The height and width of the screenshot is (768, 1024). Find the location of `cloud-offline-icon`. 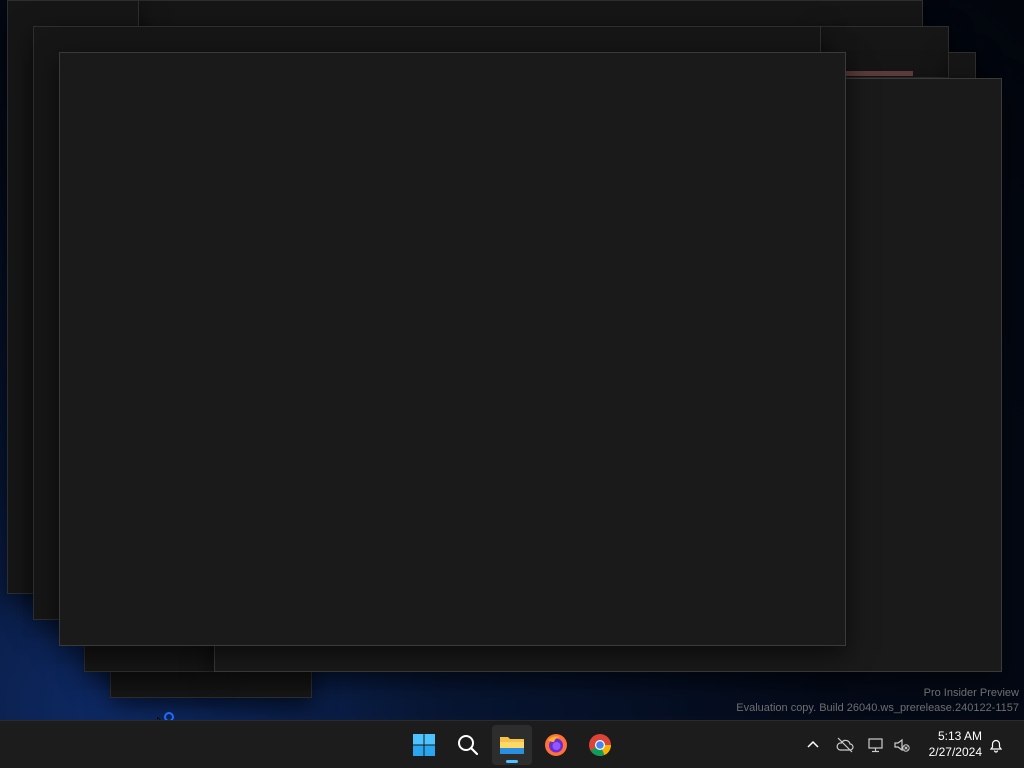

cloud-offline-icon is located at coordinates (845, 745).